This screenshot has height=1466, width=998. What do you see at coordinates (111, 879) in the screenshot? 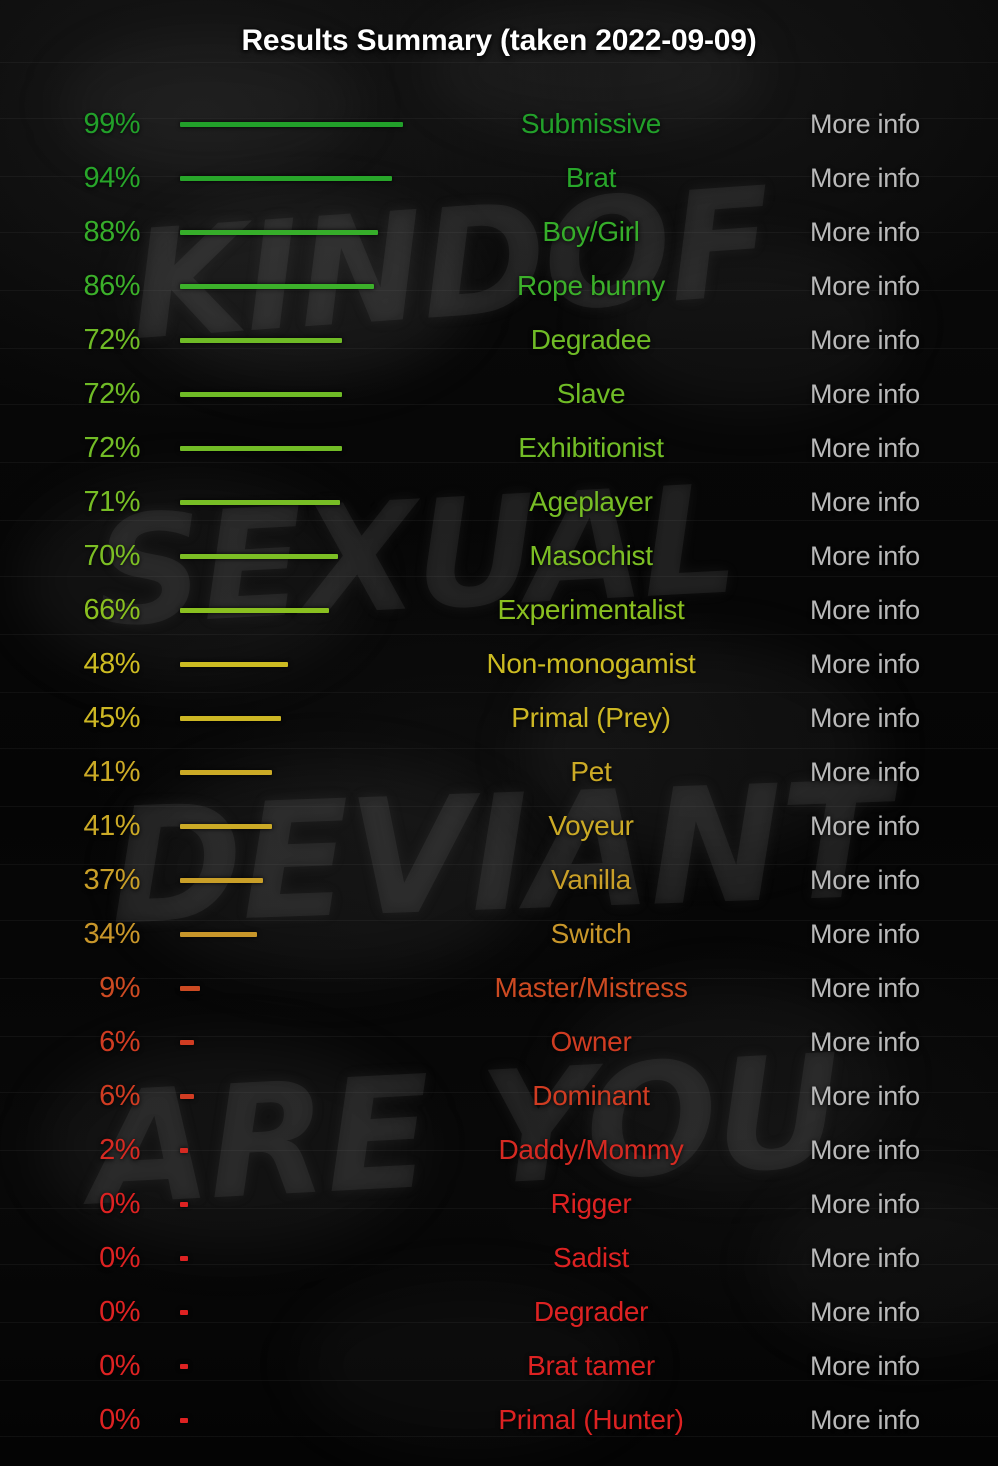
I see `percent-value: 37%` at bounding box center [111, 879].